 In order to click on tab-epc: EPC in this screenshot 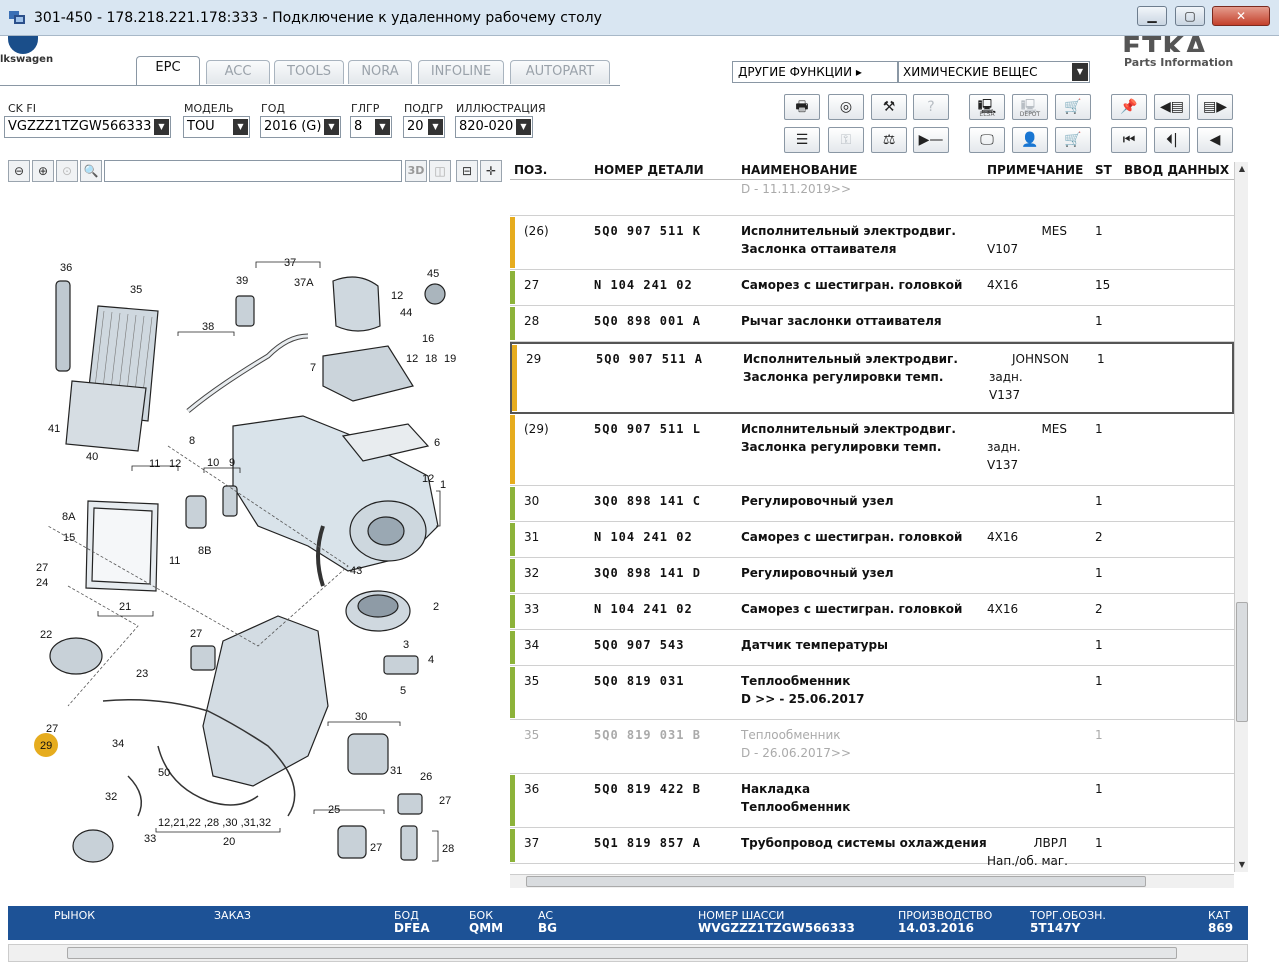, I will do `click(168, 71)`.